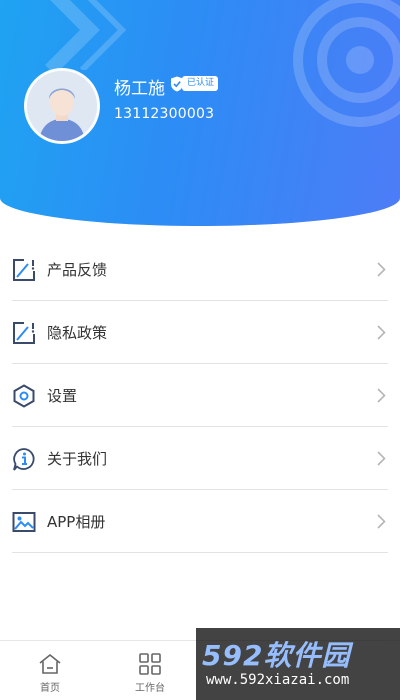 This screenshot has width=400, height=700. What do you see at coordinates (24, 395) in the screenshot?
I see `settings-icon` at bounding box center [24, 395].